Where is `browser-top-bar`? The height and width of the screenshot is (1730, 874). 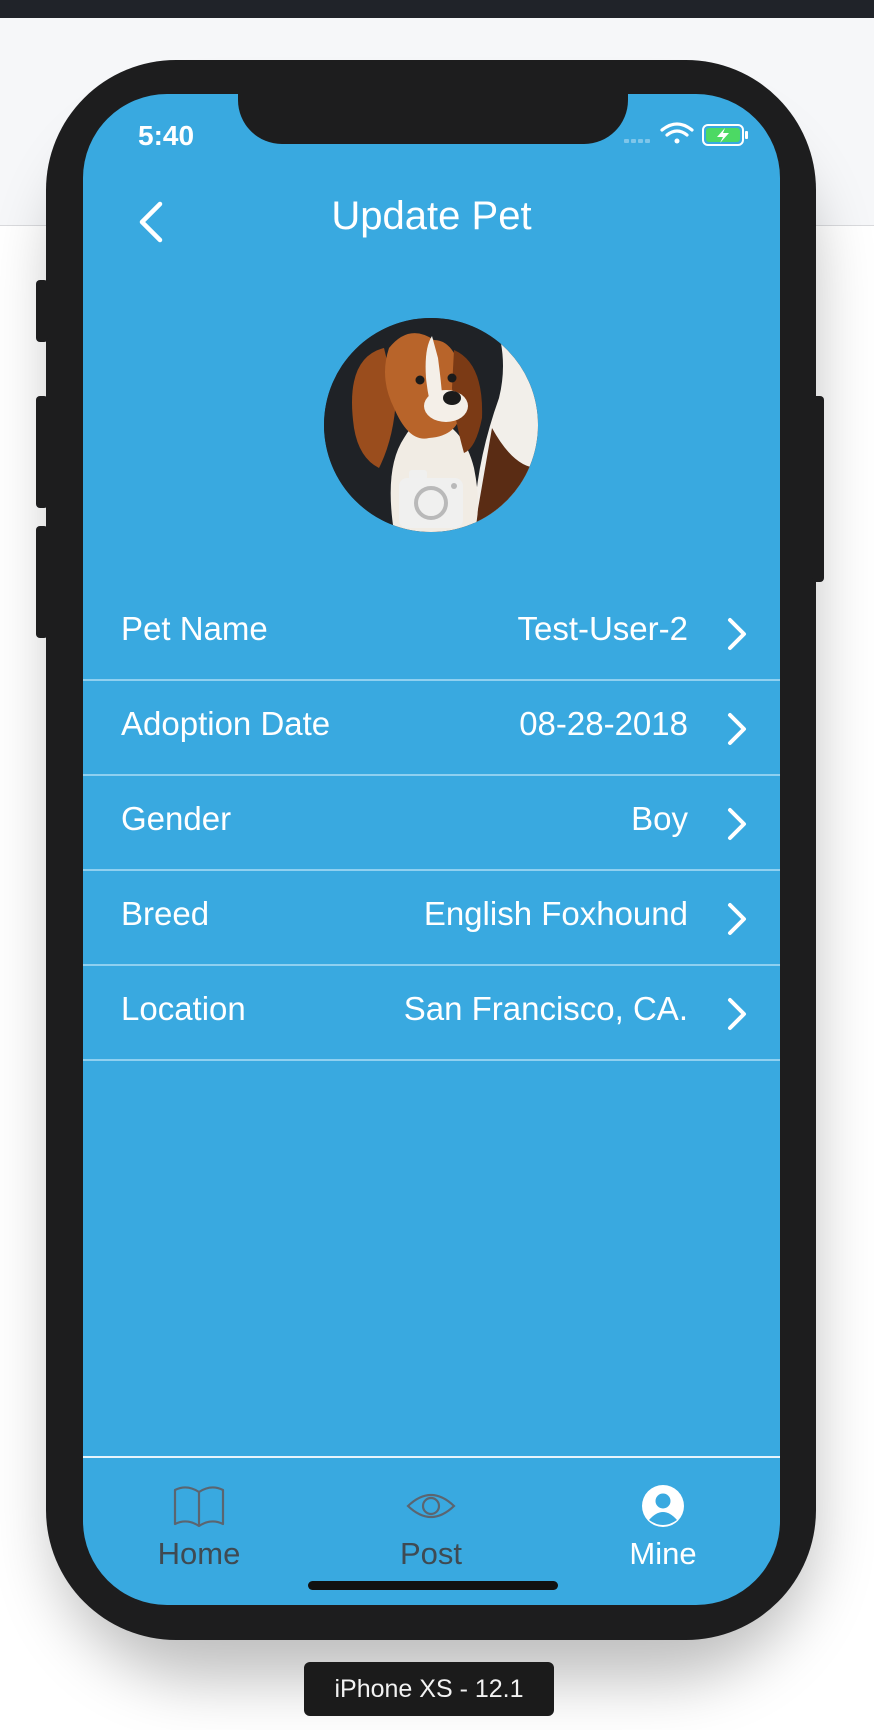 browser-top-bar is located at coordinates (437, 9).